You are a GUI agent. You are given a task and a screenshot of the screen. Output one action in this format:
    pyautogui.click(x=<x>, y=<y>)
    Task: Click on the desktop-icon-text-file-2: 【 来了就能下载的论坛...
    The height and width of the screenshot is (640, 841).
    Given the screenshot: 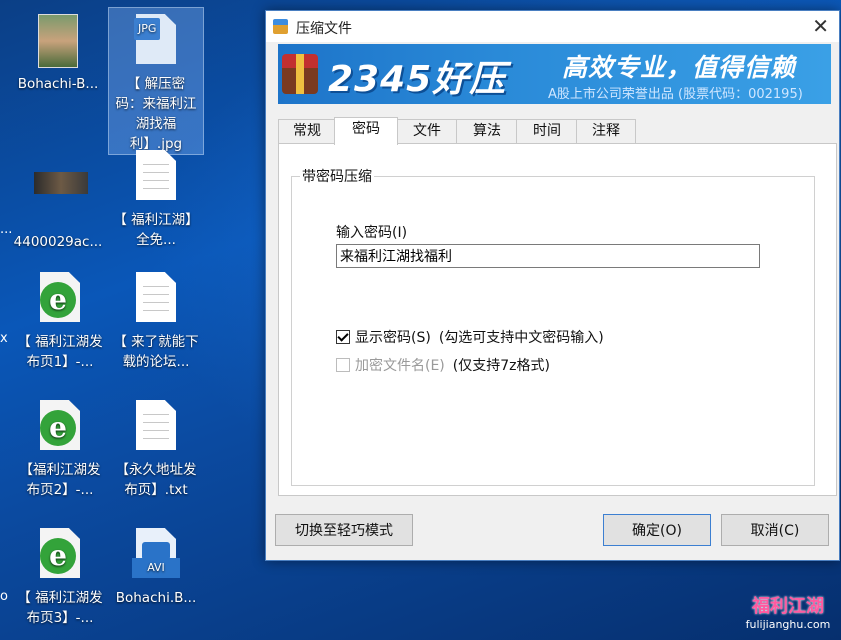 What is the action you would take?
    pyautogui.click(x=156, y=319)
    